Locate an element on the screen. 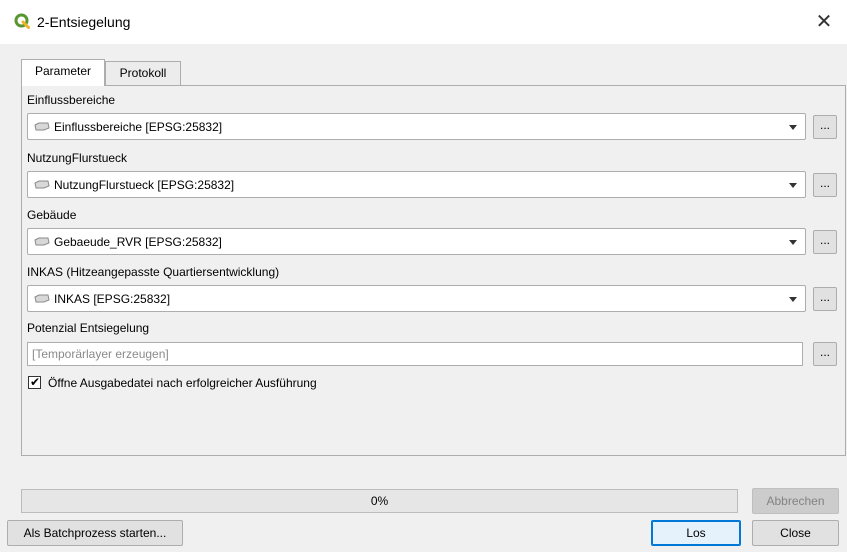 The height and width of the screenshot is (552, 847). output-field is located at coordinates (415, 354).